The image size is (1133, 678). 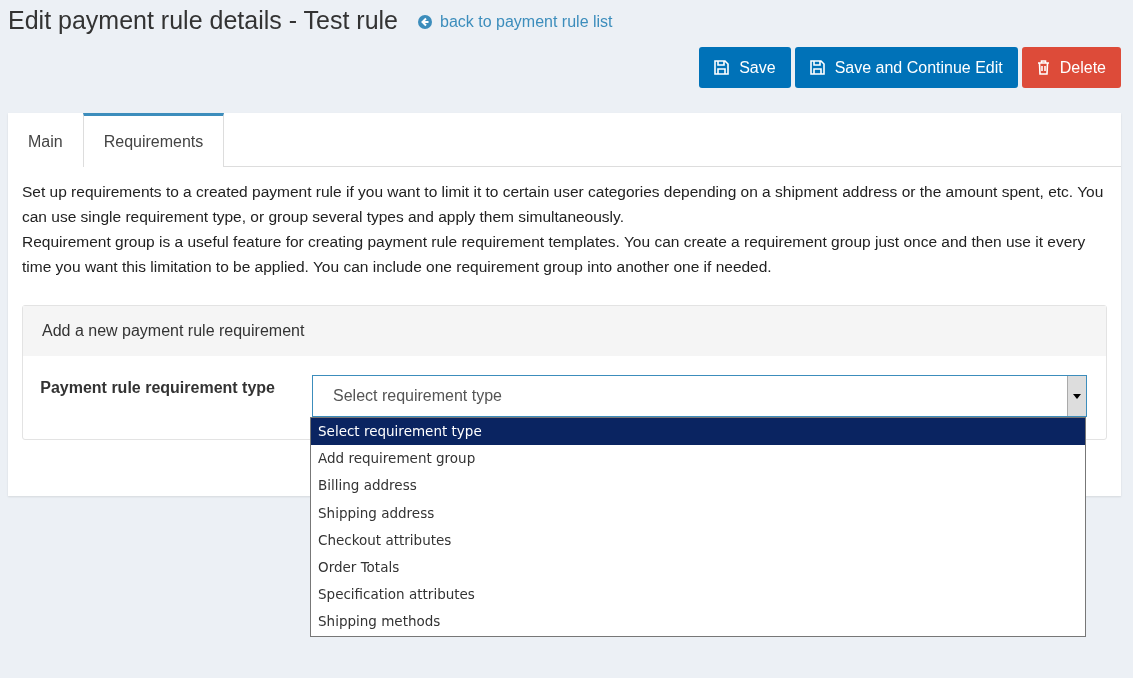 What do you see at coordinates (554, 254) in the screenshot?
I see `description-text: Requirement group is a useful feature for creating payment rule requirement templates. You can create a requirement group just once and then use it every time you want this limitation to be applied. You can include one requirement group into another one if needed.` at bounding box center [554, 254].